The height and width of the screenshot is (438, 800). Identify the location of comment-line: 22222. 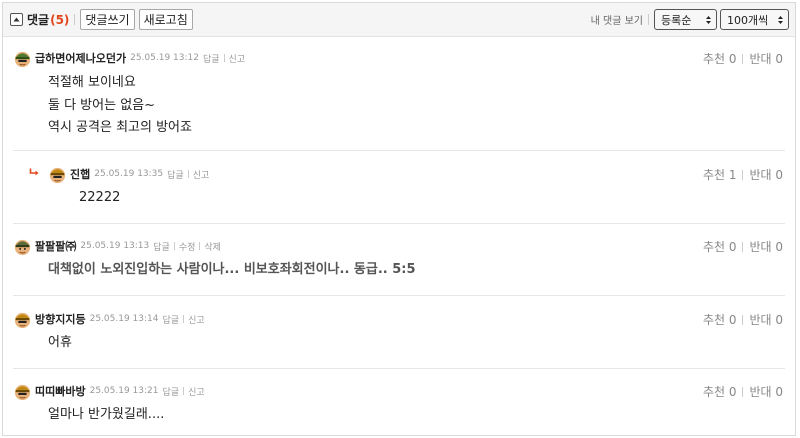
(100, 197).